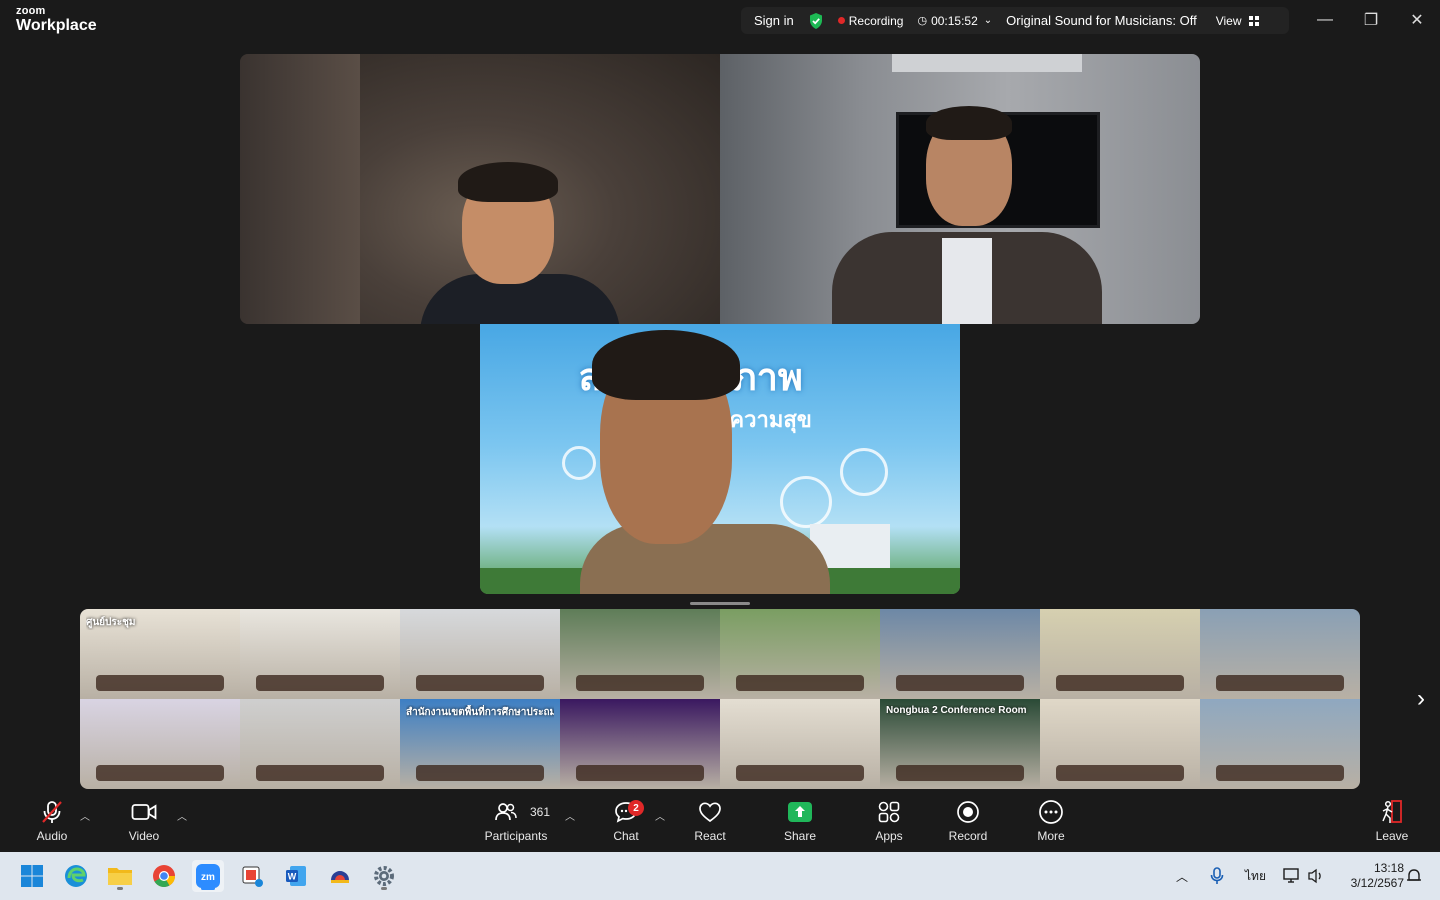  I want to click on banner-circle-icon, so click(806, 502).